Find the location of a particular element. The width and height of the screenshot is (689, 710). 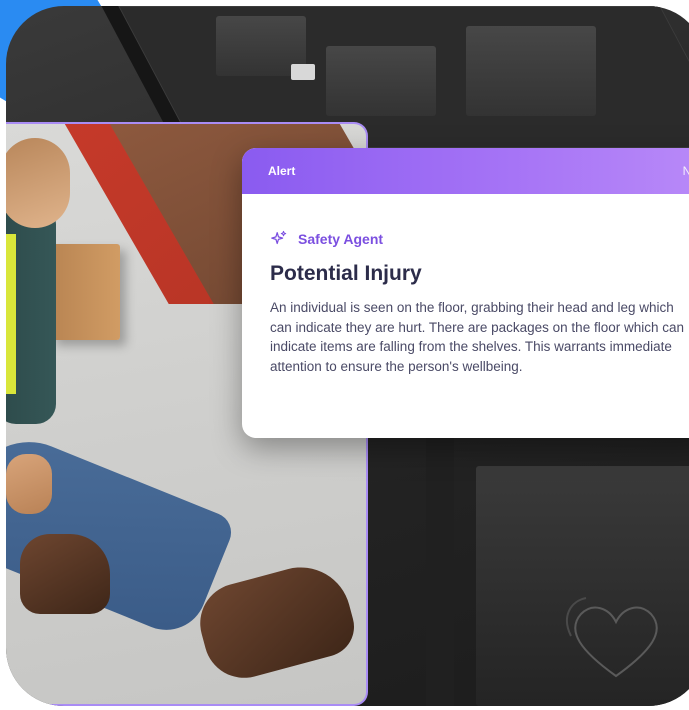

alert-header-right: No is located at coordinates (685, 171).